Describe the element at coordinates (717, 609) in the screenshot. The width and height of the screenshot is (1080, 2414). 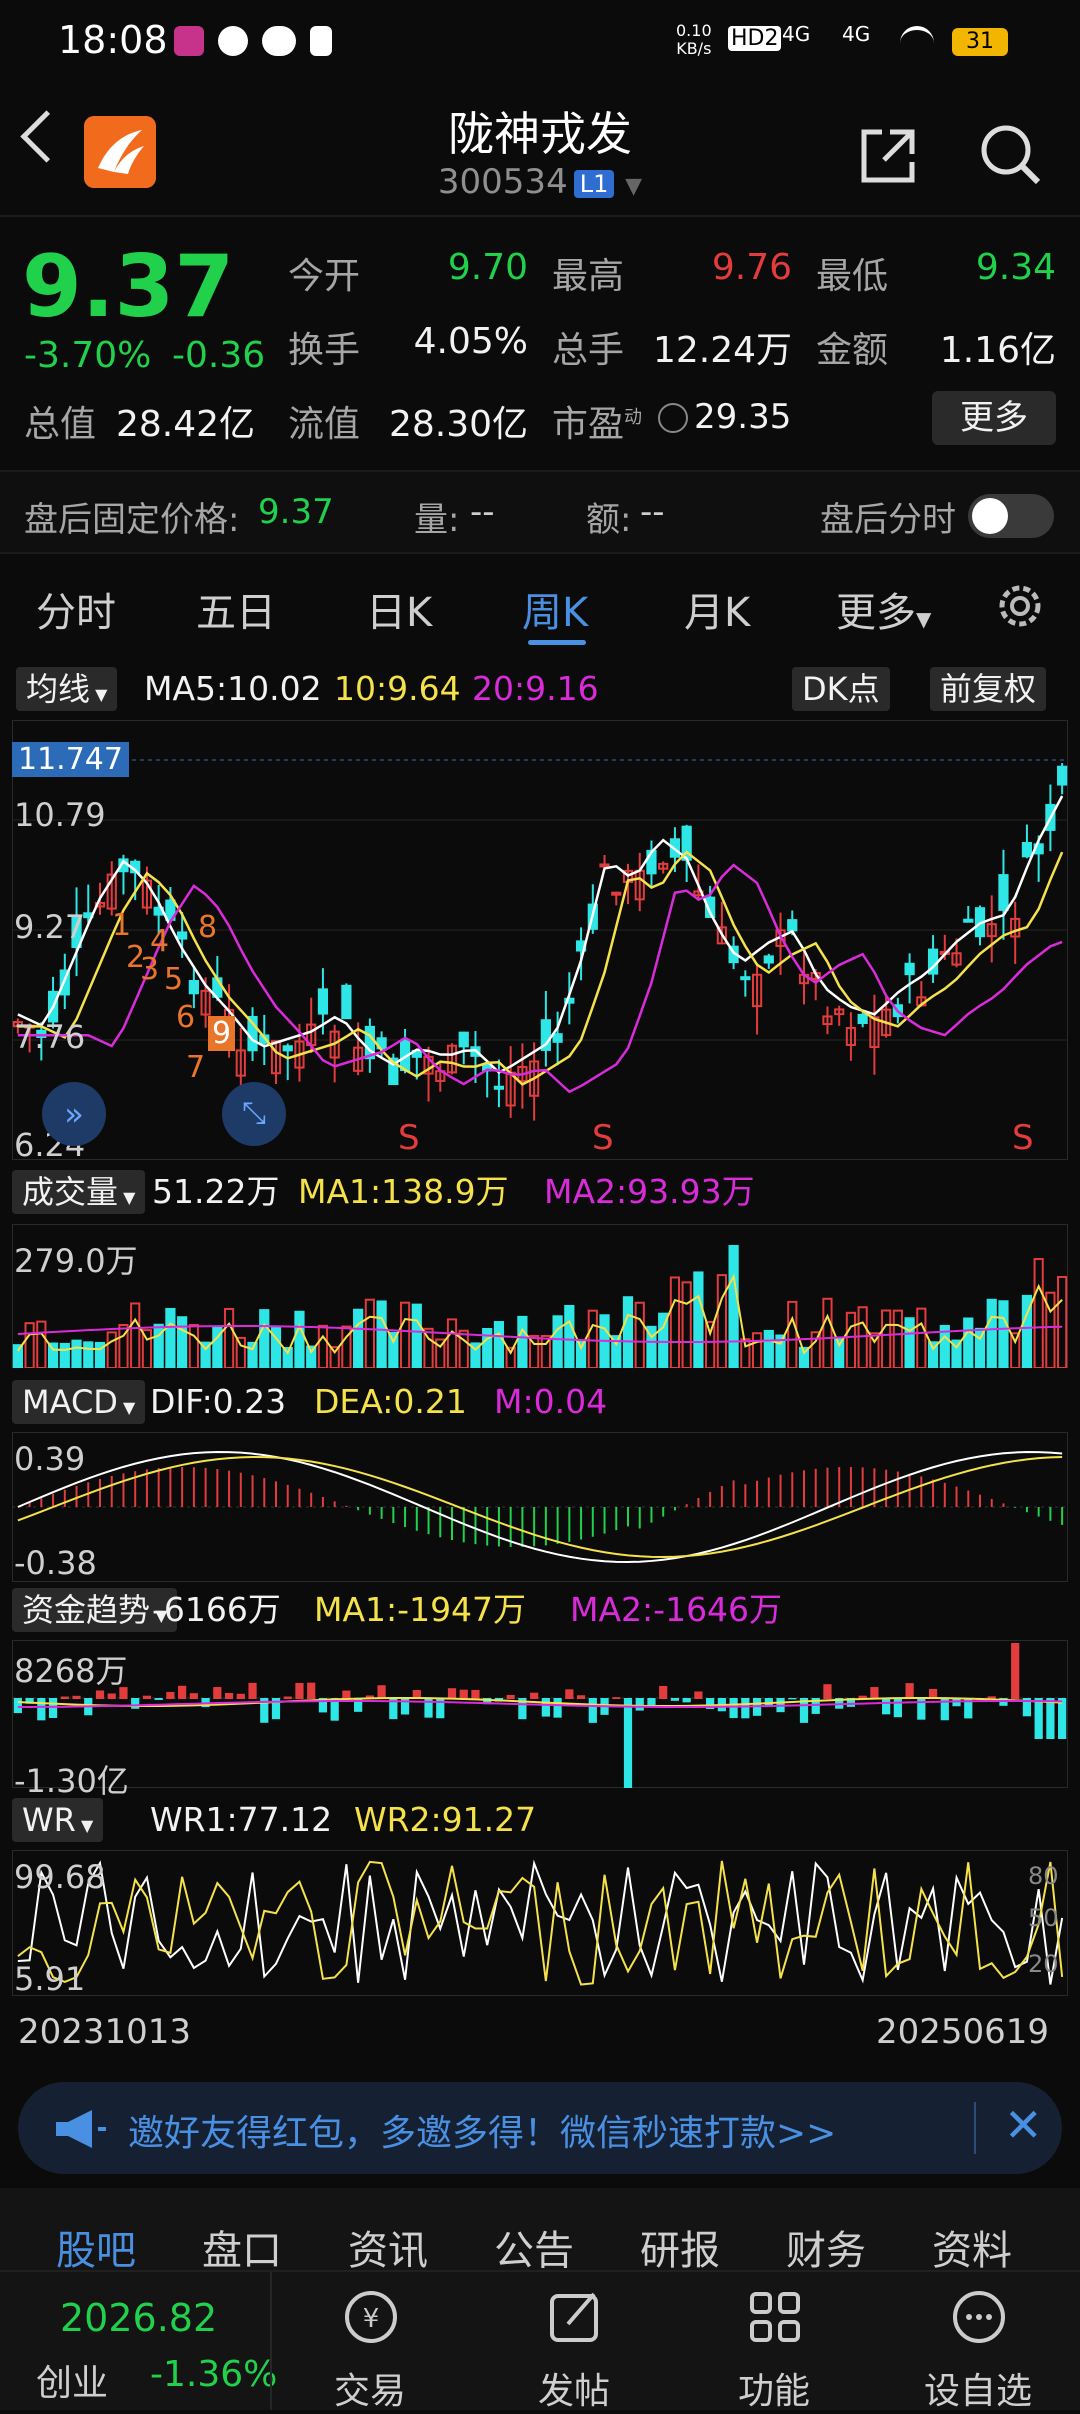
I see `tab-monthly-k: 月K` at that location.